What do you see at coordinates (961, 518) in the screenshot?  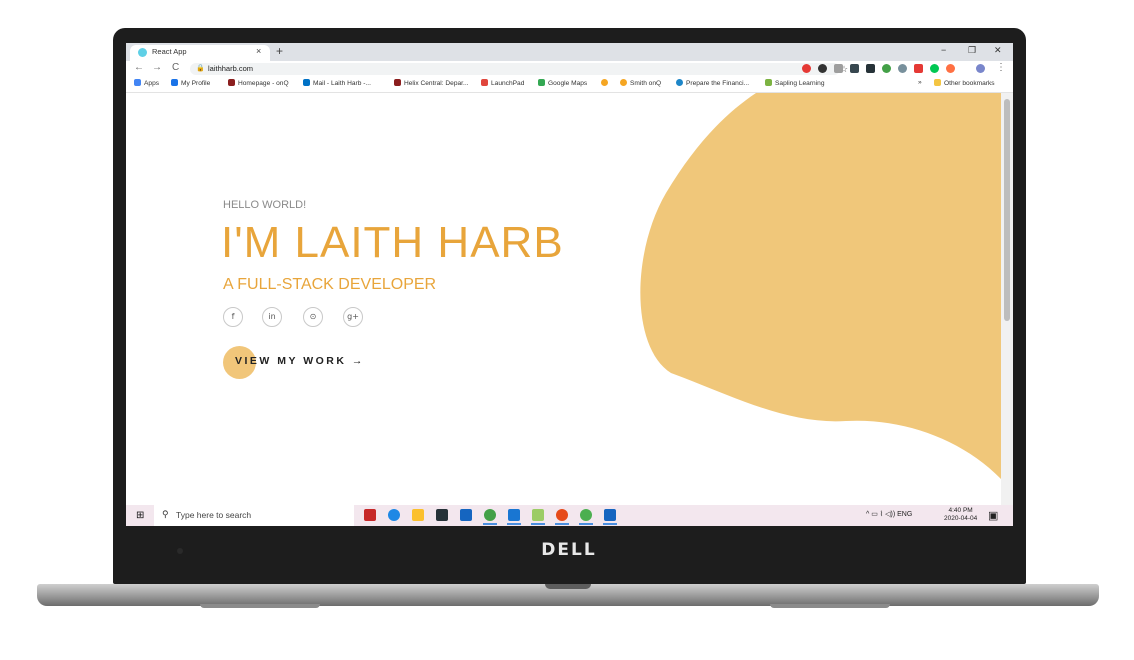 I see `clock-date: 2020-04-04` at bounding box center [961, 518].